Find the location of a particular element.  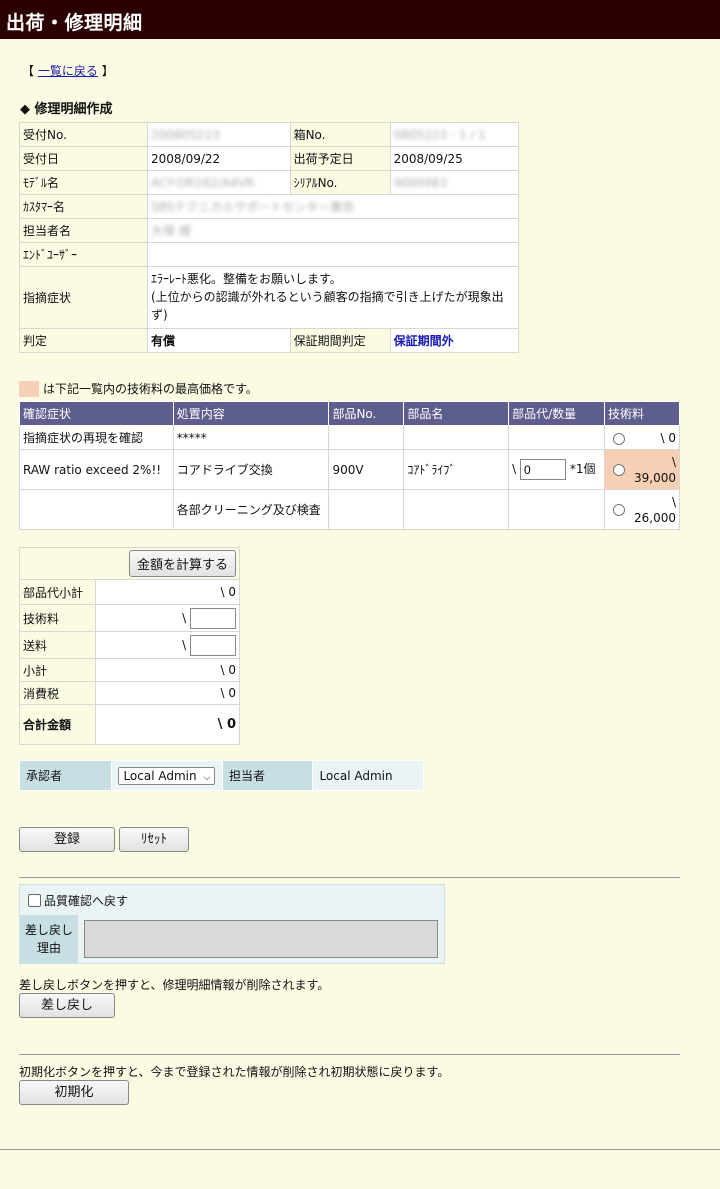

warranty-value: 保証期間外 is located at coordinates (454, 340).